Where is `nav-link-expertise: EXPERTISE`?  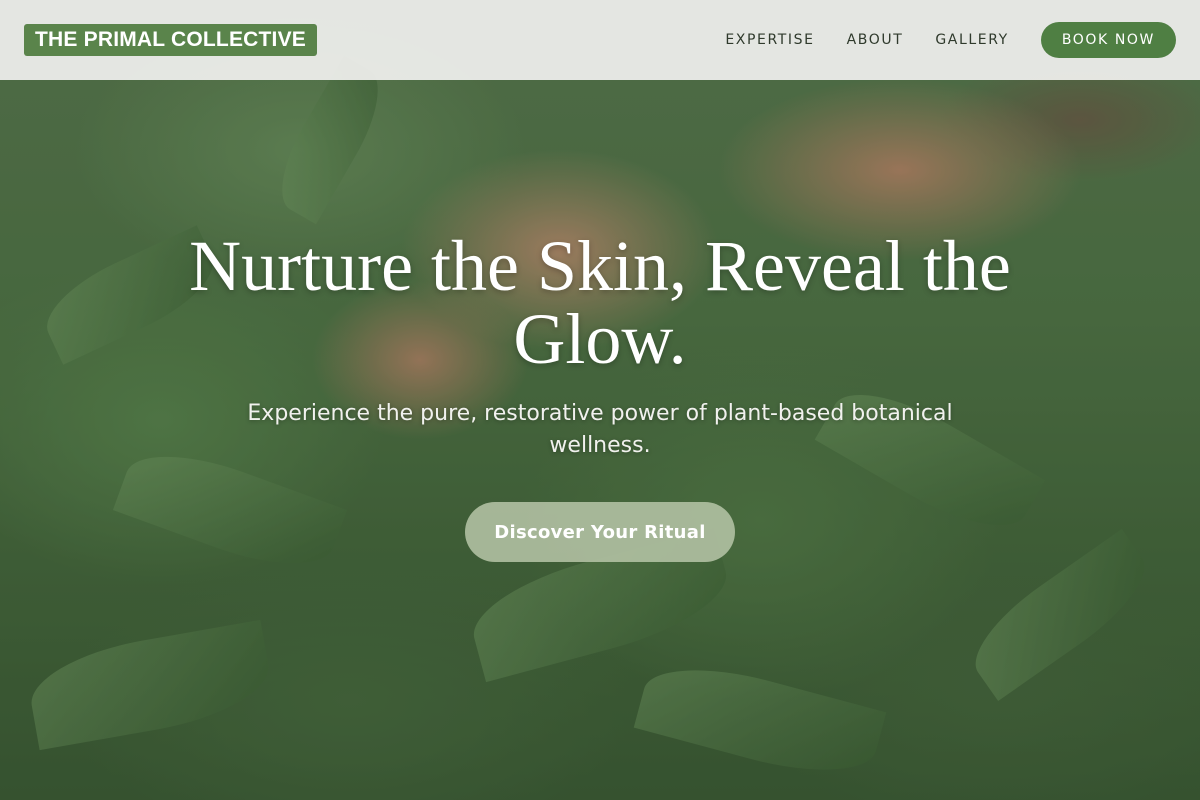 nav-link-expertise: EXPERTISE is located at coordinates (769, 40).